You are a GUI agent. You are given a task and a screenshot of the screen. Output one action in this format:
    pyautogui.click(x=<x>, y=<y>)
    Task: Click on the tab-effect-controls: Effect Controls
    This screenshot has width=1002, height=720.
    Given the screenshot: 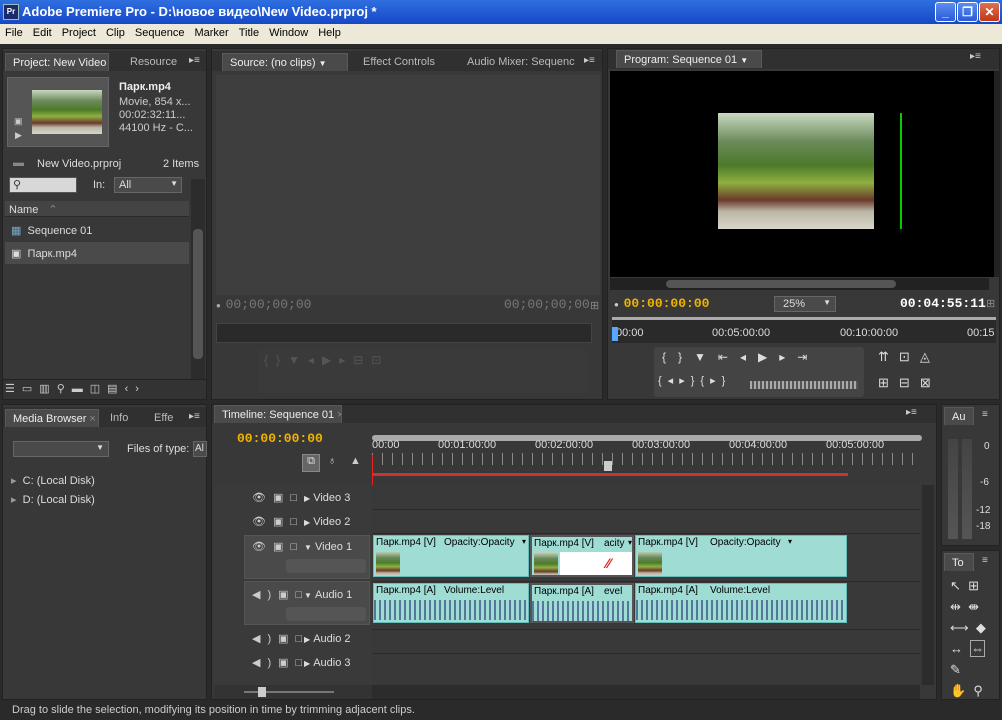 What is the action you would take?
    pyautogui.click(x=406, y=62)
    